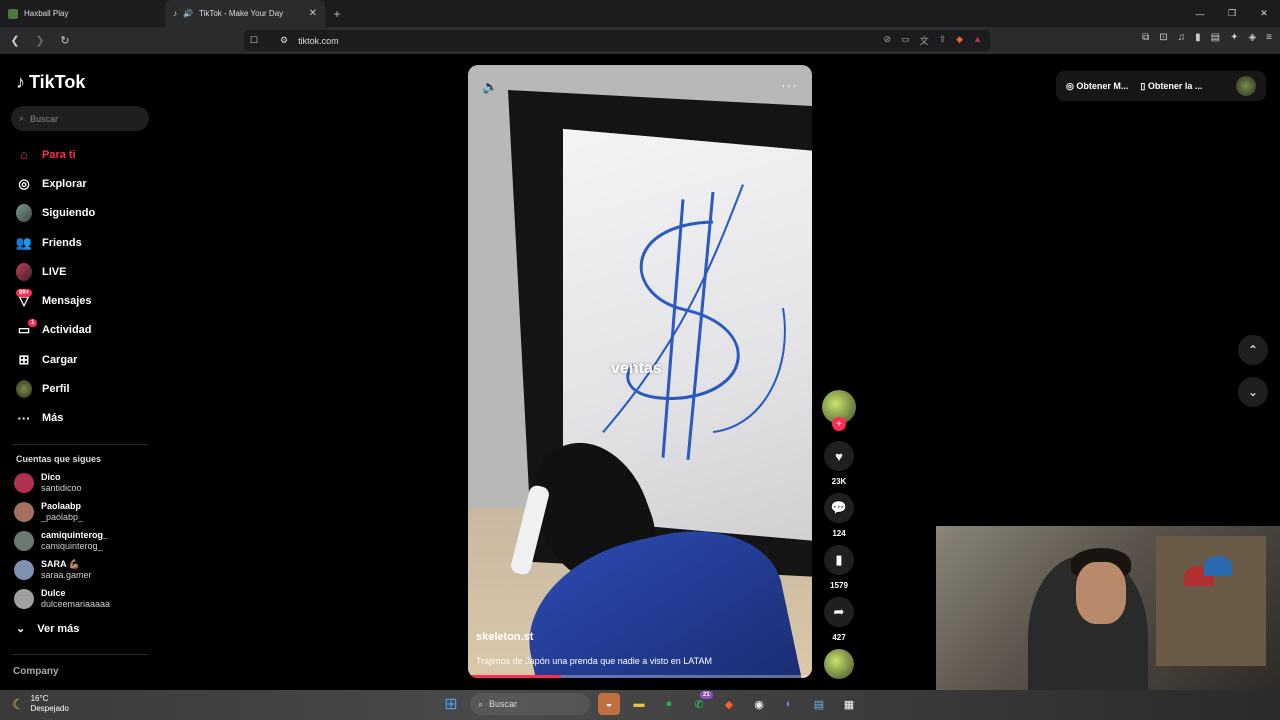 The height and width of the screenshot is (720, 1280). I want to click on video-author: skeleton.st, so click(504, 637).